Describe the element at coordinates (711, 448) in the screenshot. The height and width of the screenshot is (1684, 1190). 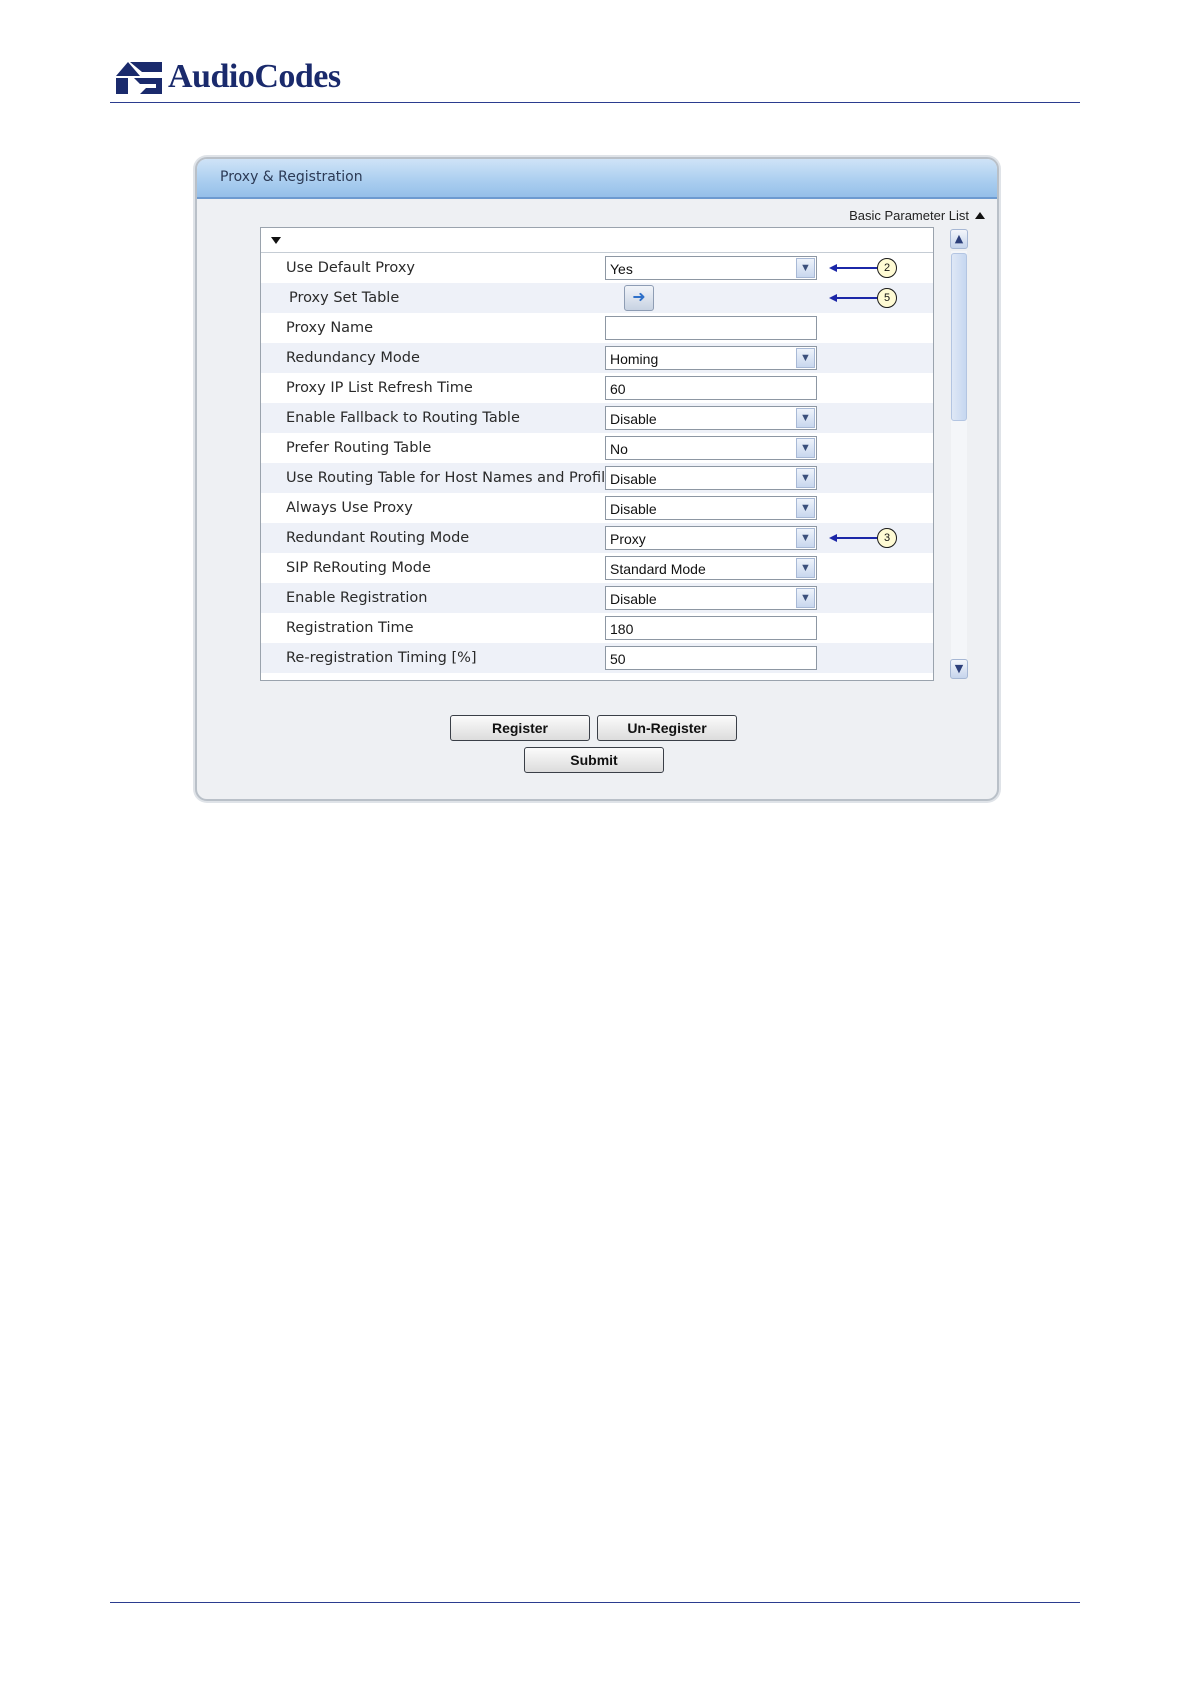
I see `select-prefer-routing-table: No ▼` at that location.